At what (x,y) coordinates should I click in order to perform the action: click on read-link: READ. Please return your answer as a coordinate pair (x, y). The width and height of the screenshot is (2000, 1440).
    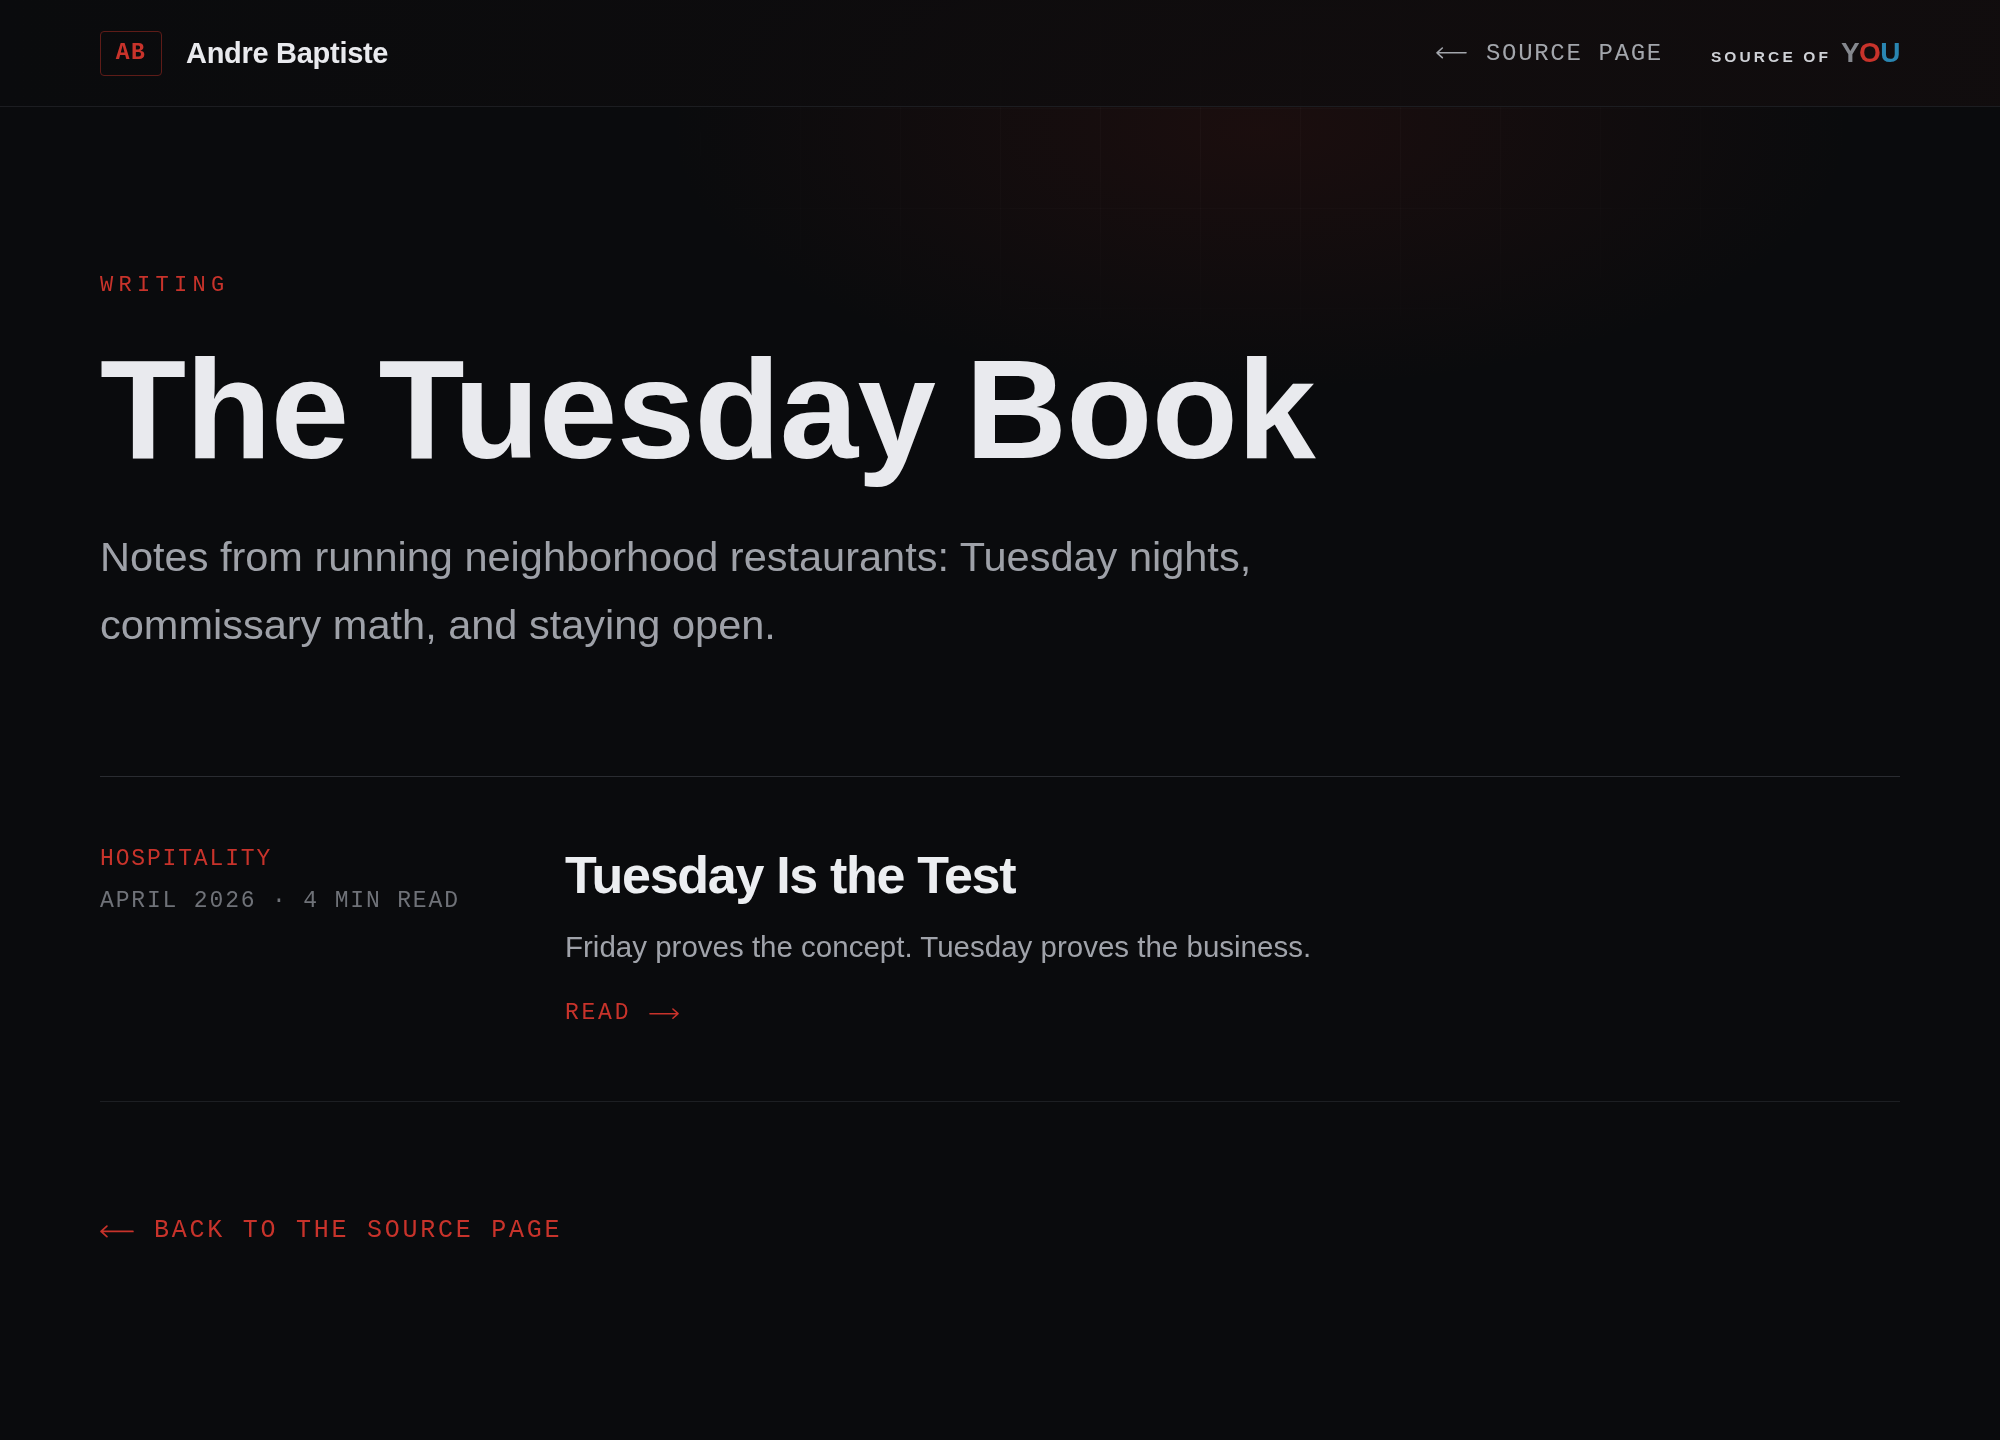
    Looking at the image, I should click on (622, 1013).